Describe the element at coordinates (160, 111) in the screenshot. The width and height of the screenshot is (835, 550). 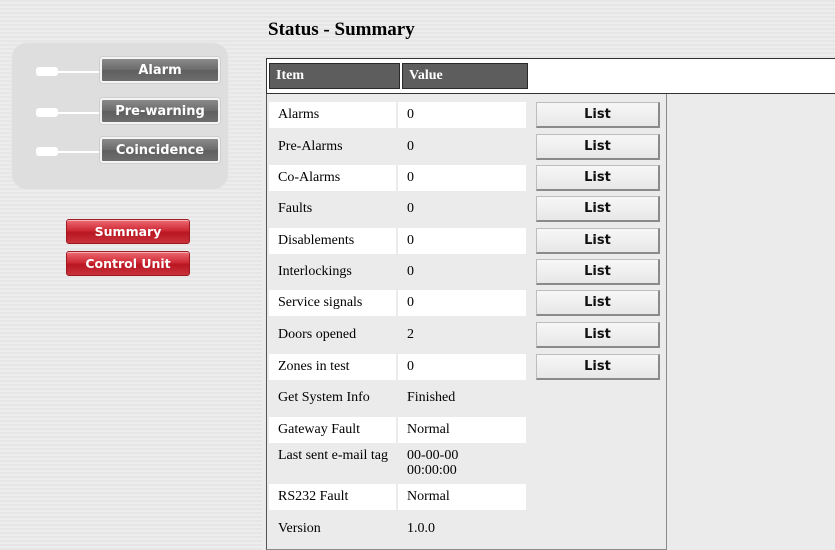
I see `pre-warning-button: Pre-warning` at that location.